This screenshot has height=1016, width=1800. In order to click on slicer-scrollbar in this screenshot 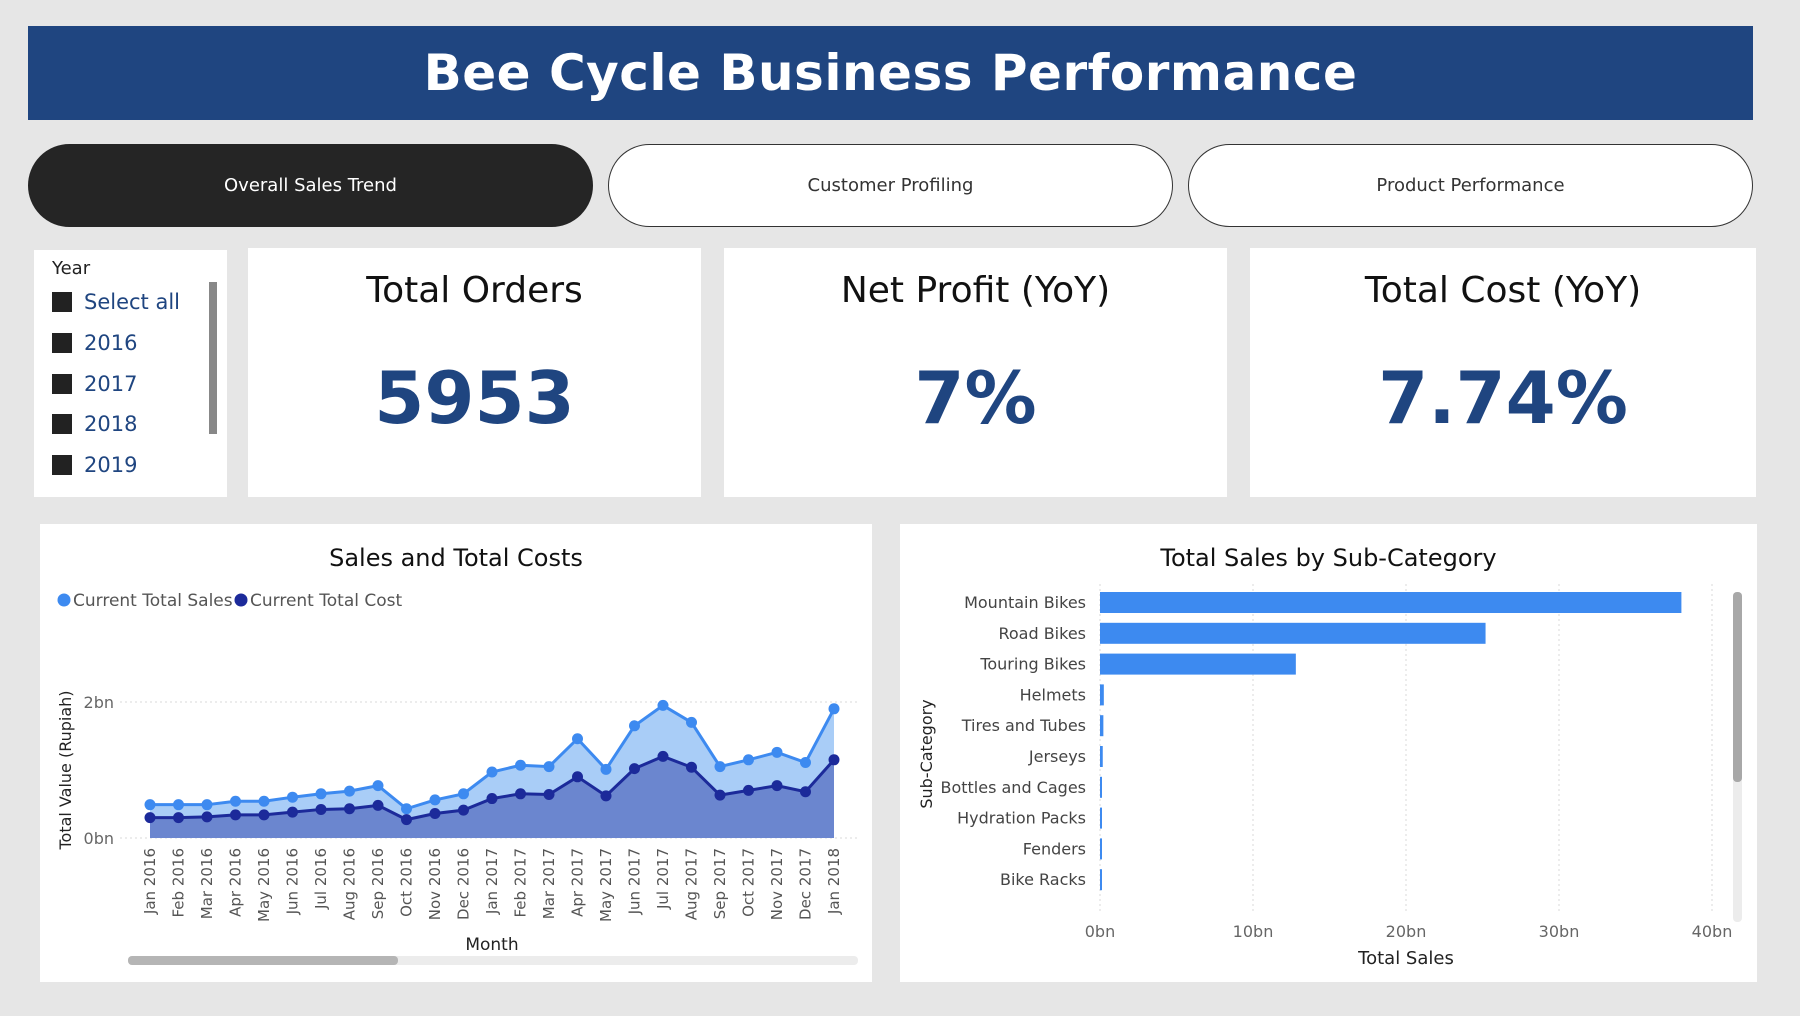, I will do `click(213, 358)`.